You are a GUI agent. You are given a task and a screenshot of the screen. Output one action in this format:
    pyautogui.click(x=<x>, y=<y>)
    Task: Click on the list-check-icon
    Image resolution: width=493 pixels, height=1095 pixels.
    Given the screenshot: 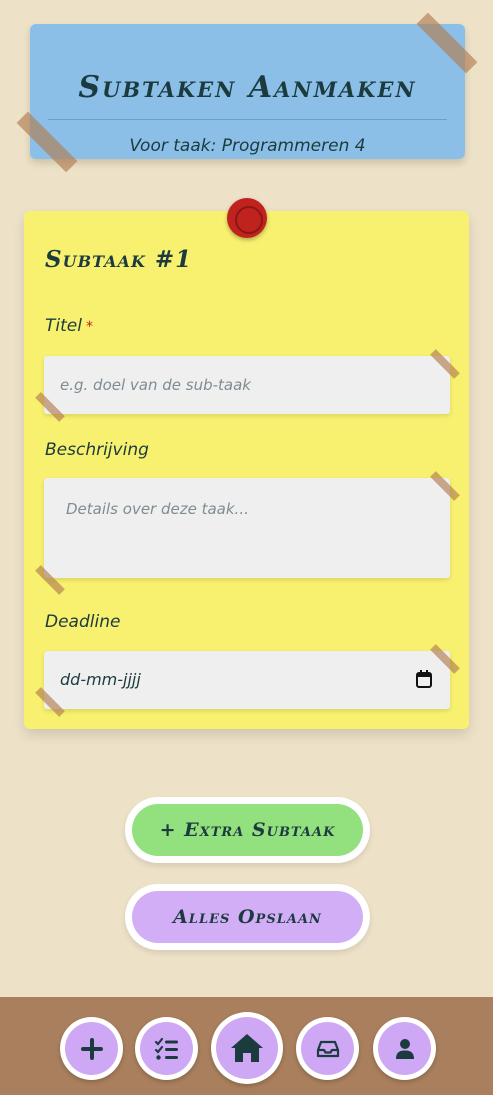 What is the action you would take?
    pyautogui.click(x=166, y=1048)
    